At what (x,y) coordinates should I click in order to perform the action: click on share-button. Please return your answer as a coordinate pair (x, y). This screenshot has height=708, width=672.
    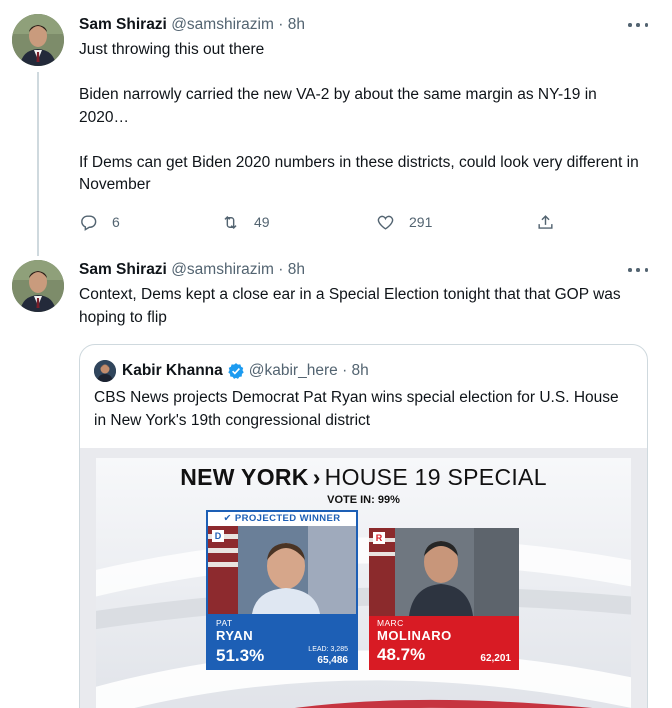
    Looking at the image, I should click on (545, 222).